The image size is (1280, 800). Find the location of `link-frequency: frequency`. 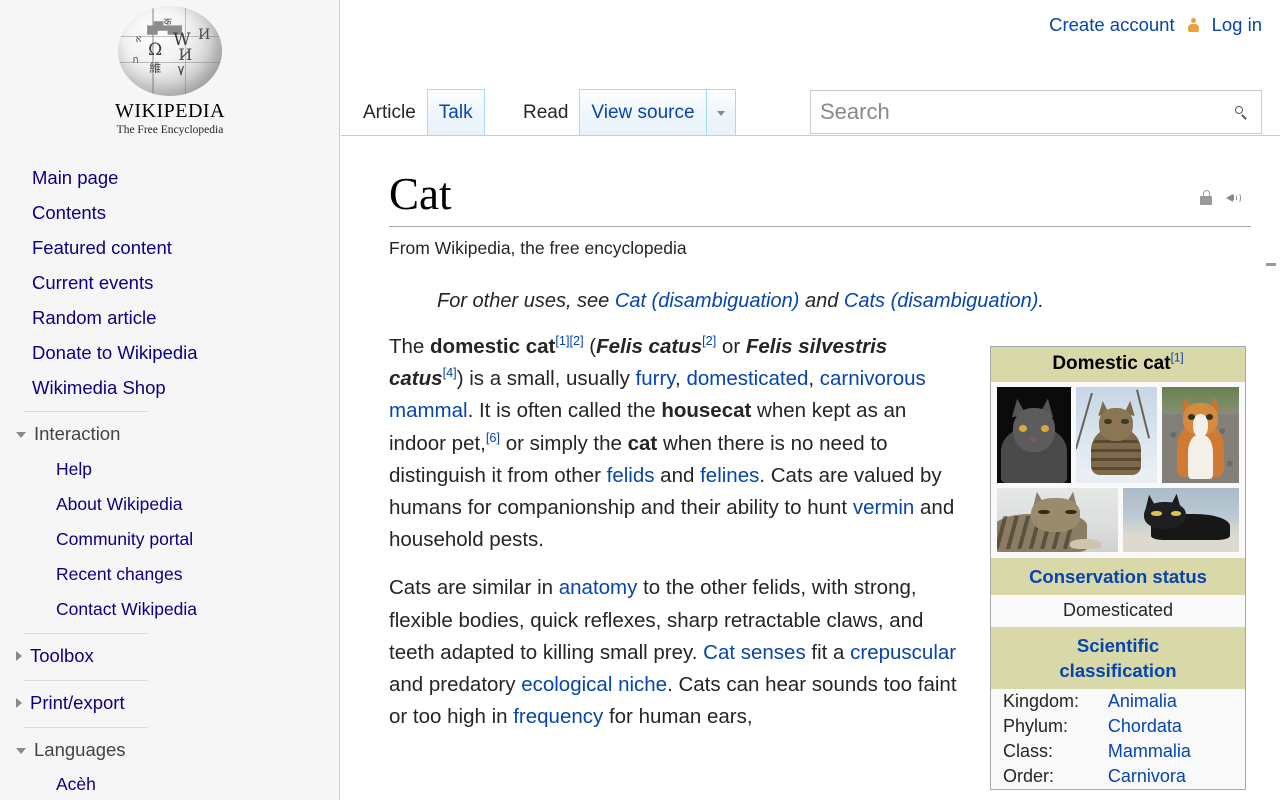

link-frequency: frequency is located at coordinates (558, 716).